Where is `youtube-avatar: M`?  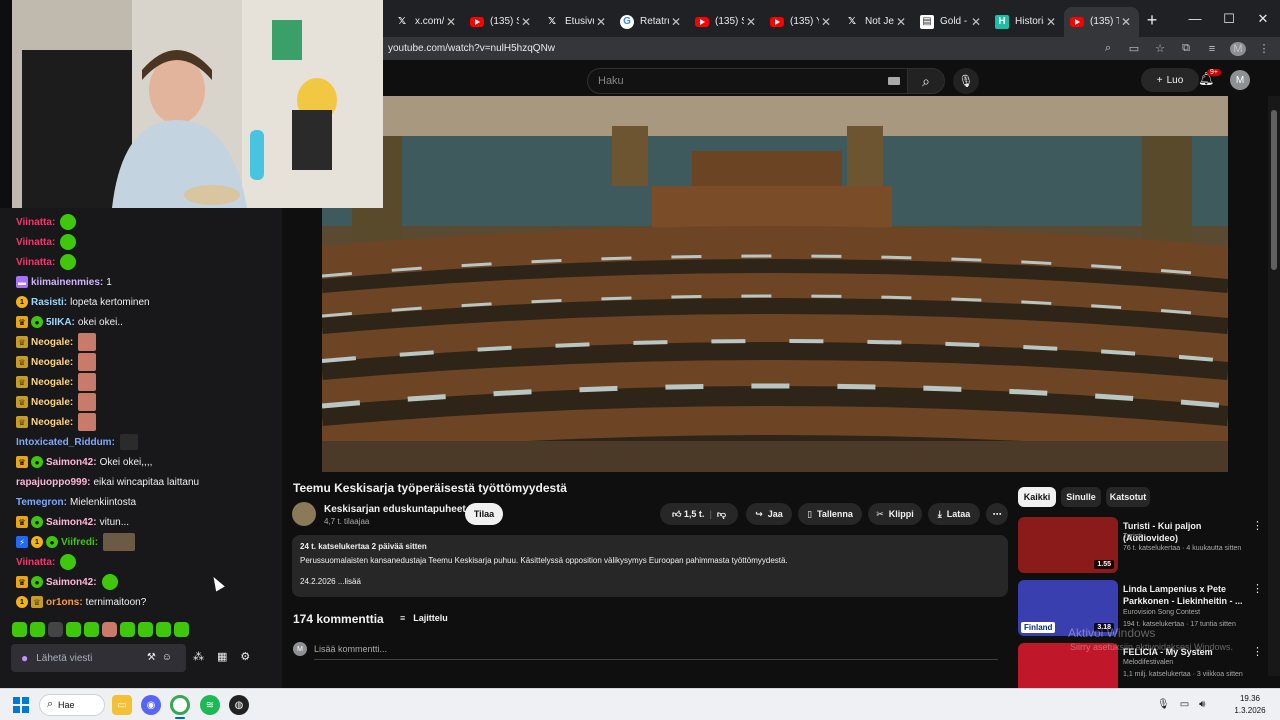
youtube-avatar: M is located at coordinates (1240, 80).